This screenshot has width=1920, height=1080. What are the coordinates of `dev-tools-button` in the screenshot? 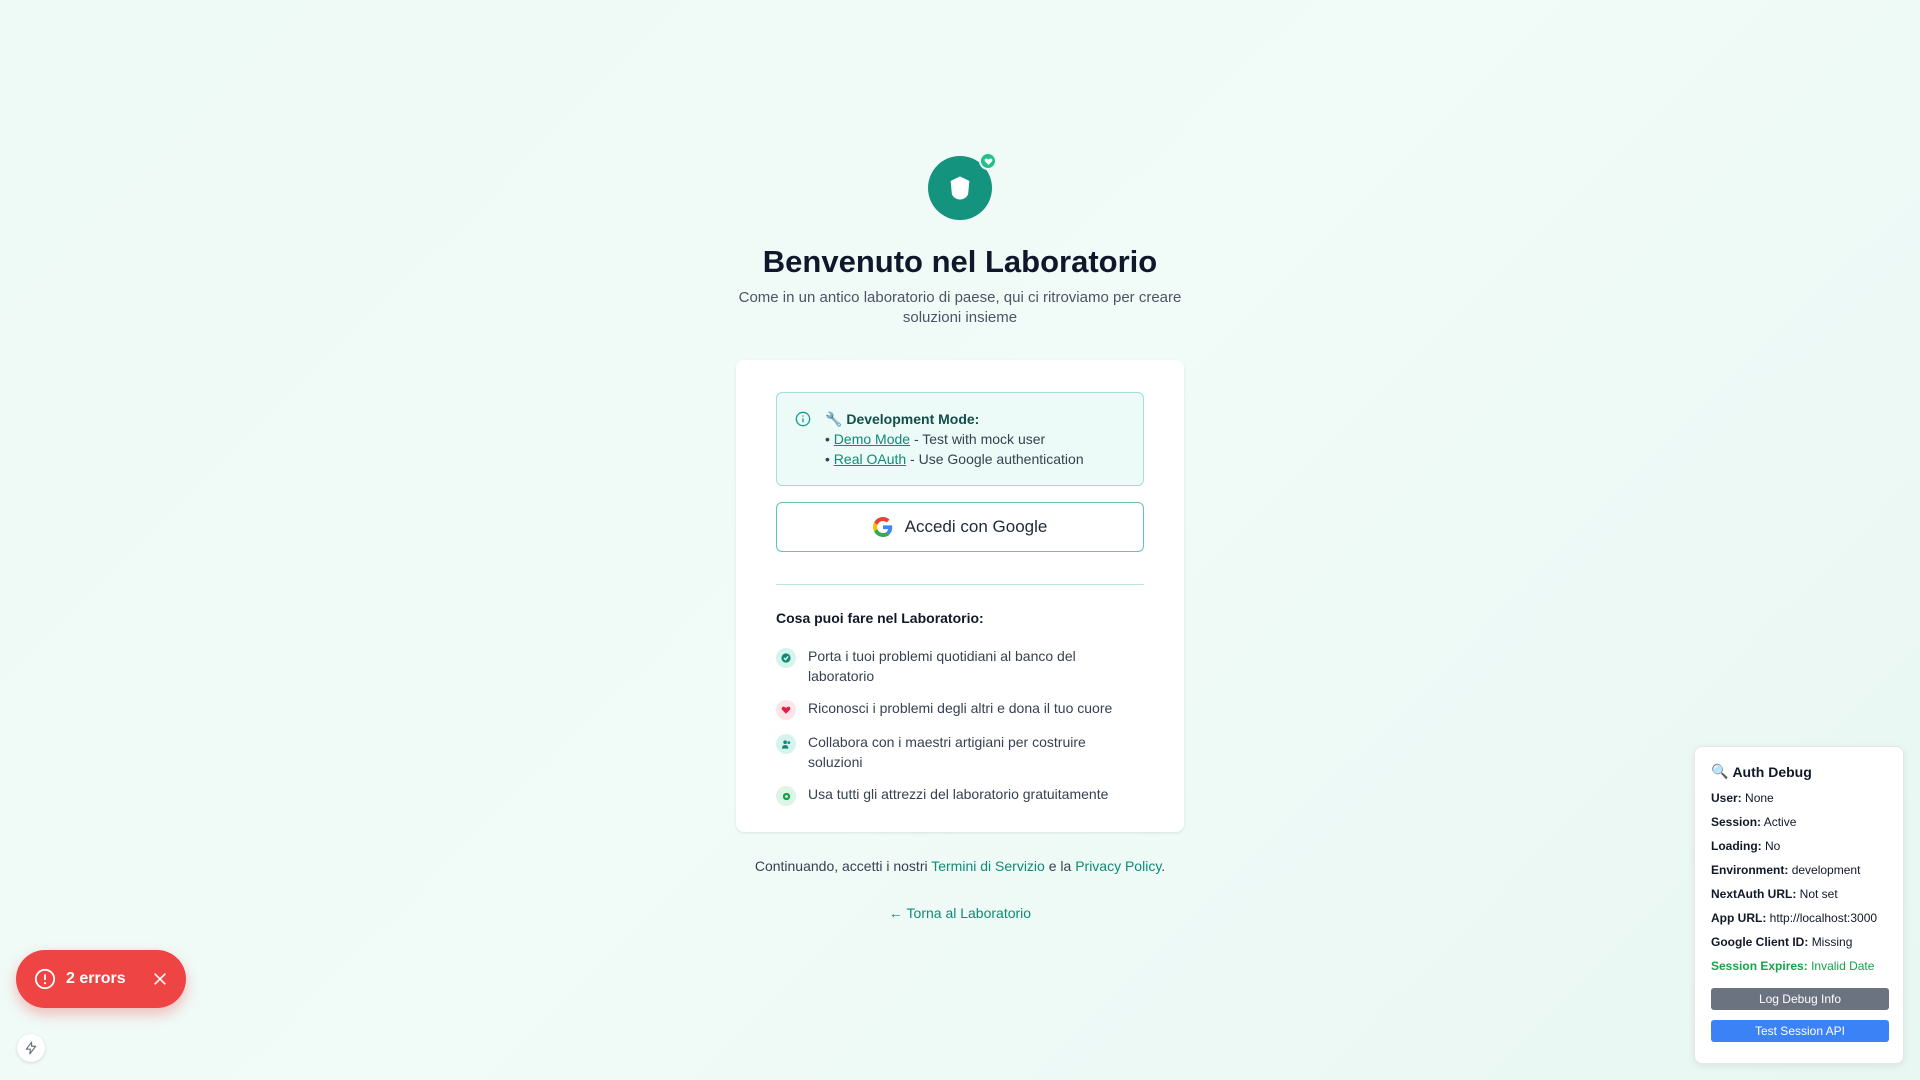 It's located at (31, 1048).